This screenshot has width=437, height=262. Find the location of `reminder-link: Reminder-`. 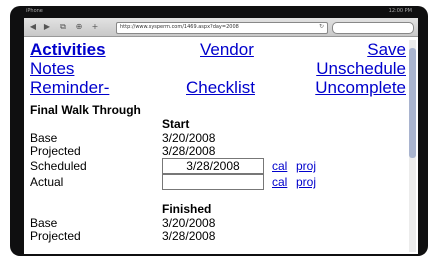

reminder-link: Reminder- is located at coordinates (69, 88).